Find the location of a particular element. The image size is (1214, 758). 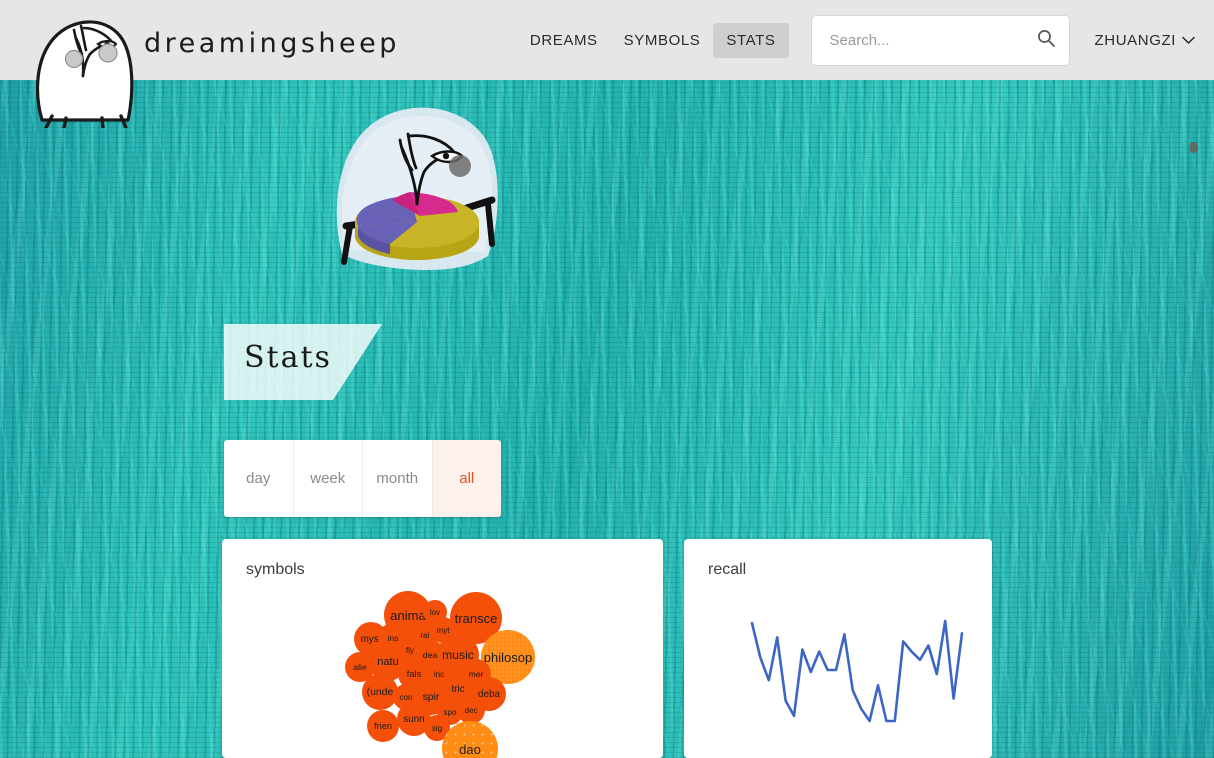

bubble-label: alie is located at coordinates (360, 667).